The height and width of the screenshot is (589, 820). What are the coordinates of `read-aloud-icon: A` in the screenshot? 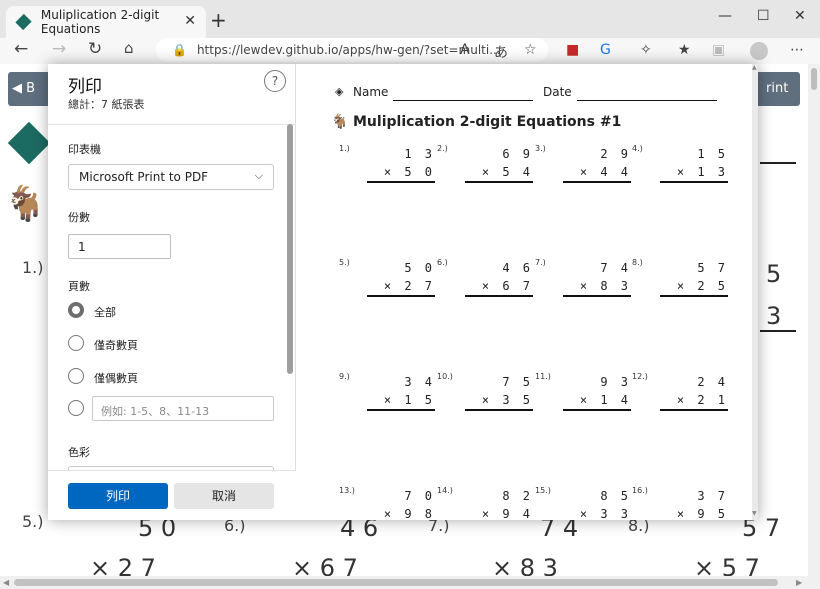 It's located at (465, 50).